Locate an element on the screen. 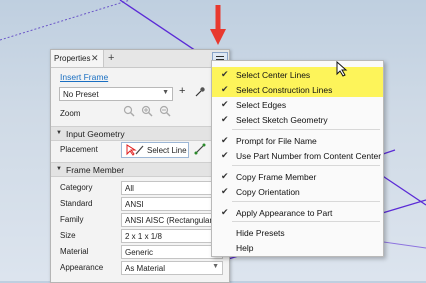  field-value: 2 x 1 x 1/8 is located at coordinates (143, 236).